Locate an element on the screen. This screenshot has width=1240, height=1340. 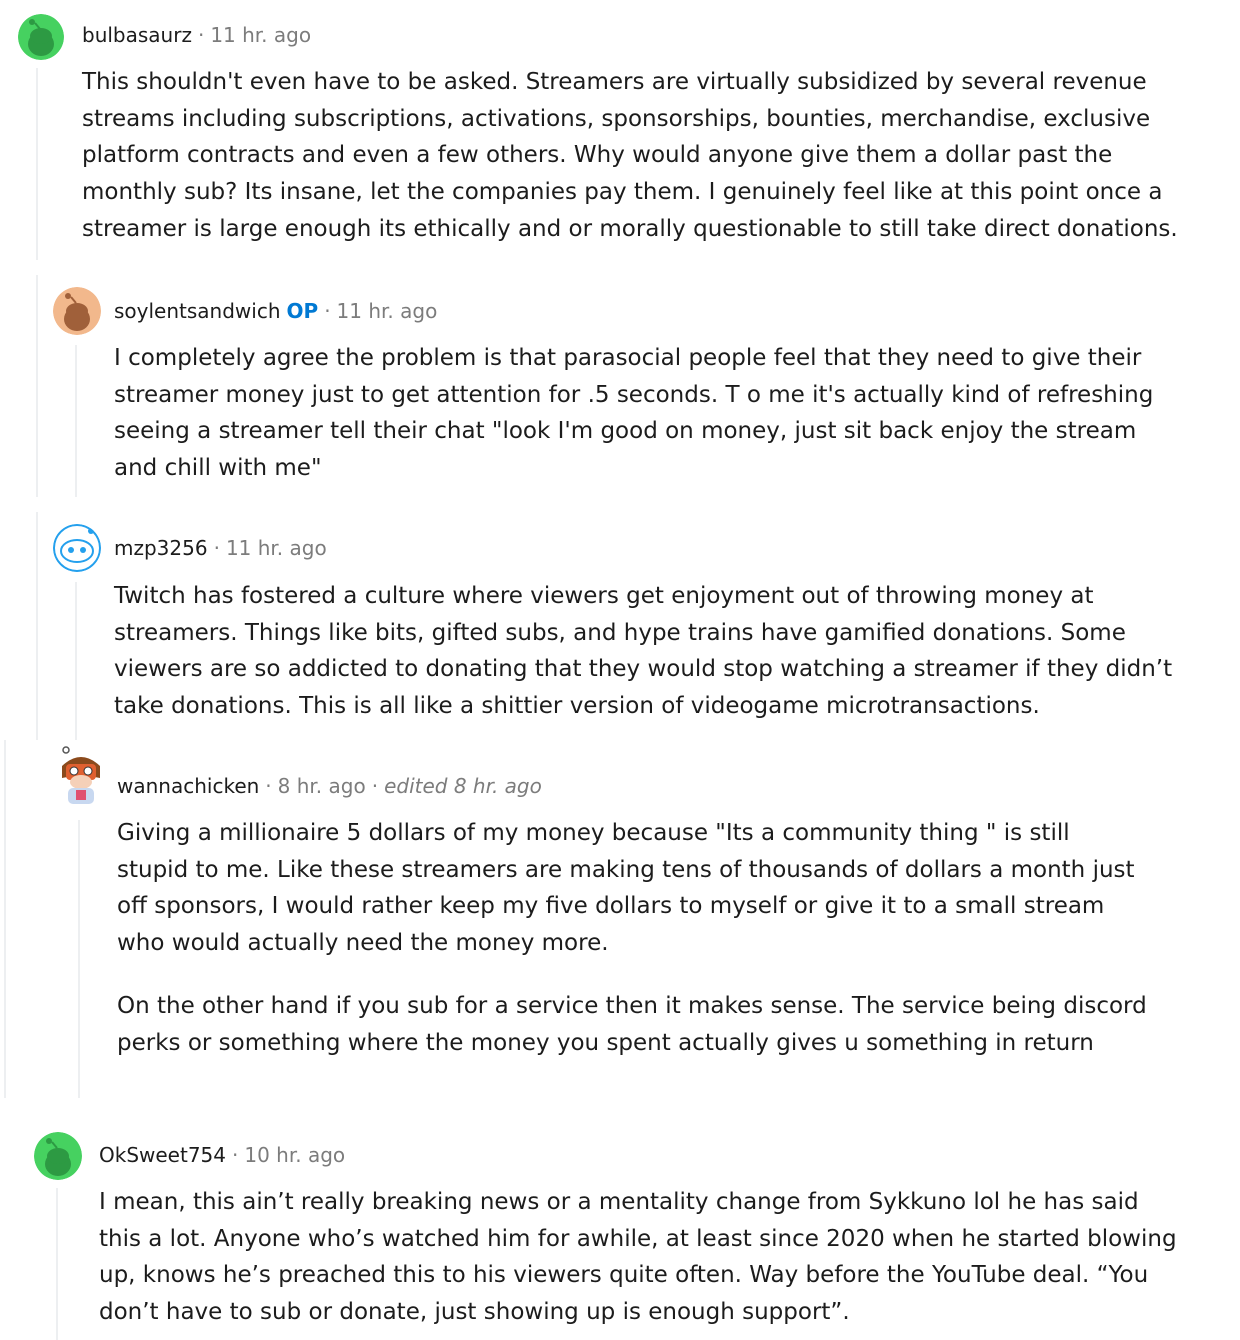
comment-meta: bulbasaurz · 11 hr. ago is located at coordinates (196, 35).